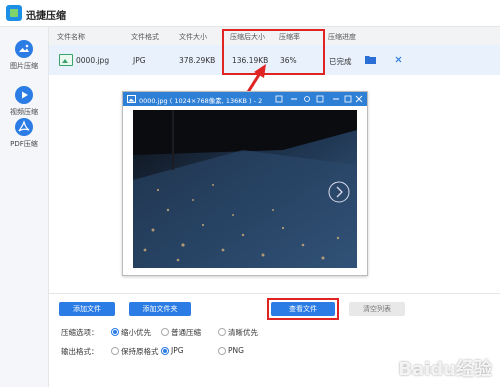 This screenshot has width=500, height=388. What do you see at coordinates (115, 332) in the screenshot?
I see `radio-size-priority` at bounding box center [115, 332].